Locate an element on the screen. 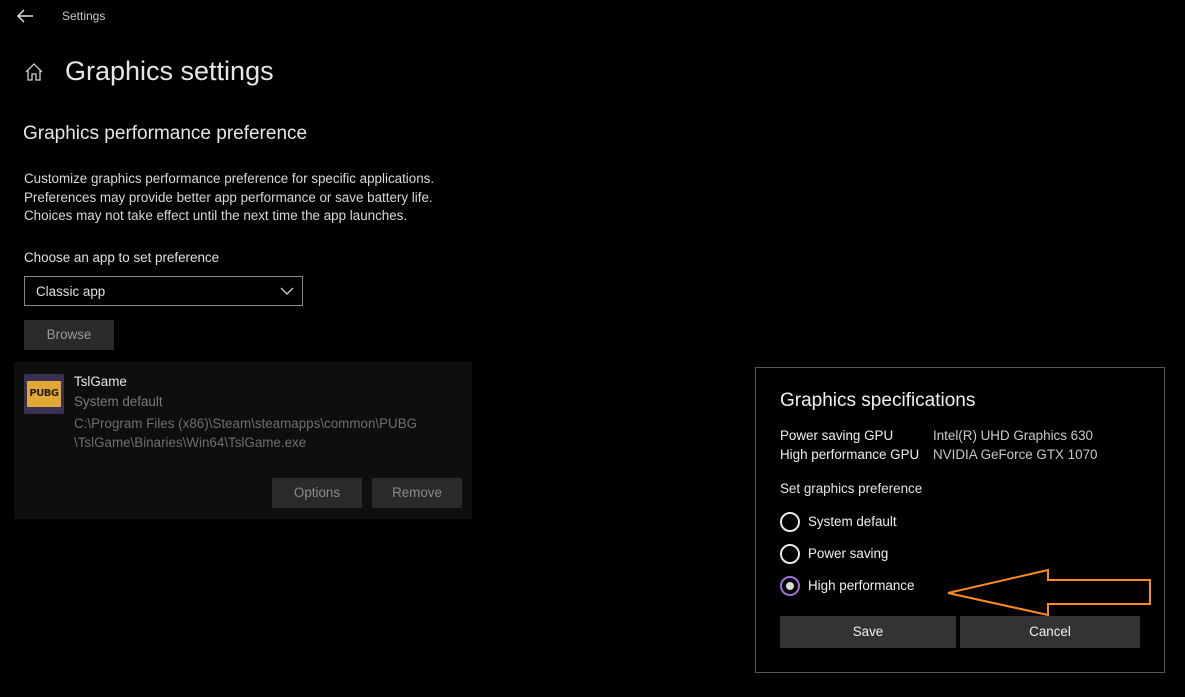 This screenshot has width=1185, height=697. browse-button: Browse is located at coordinates (69, 335).